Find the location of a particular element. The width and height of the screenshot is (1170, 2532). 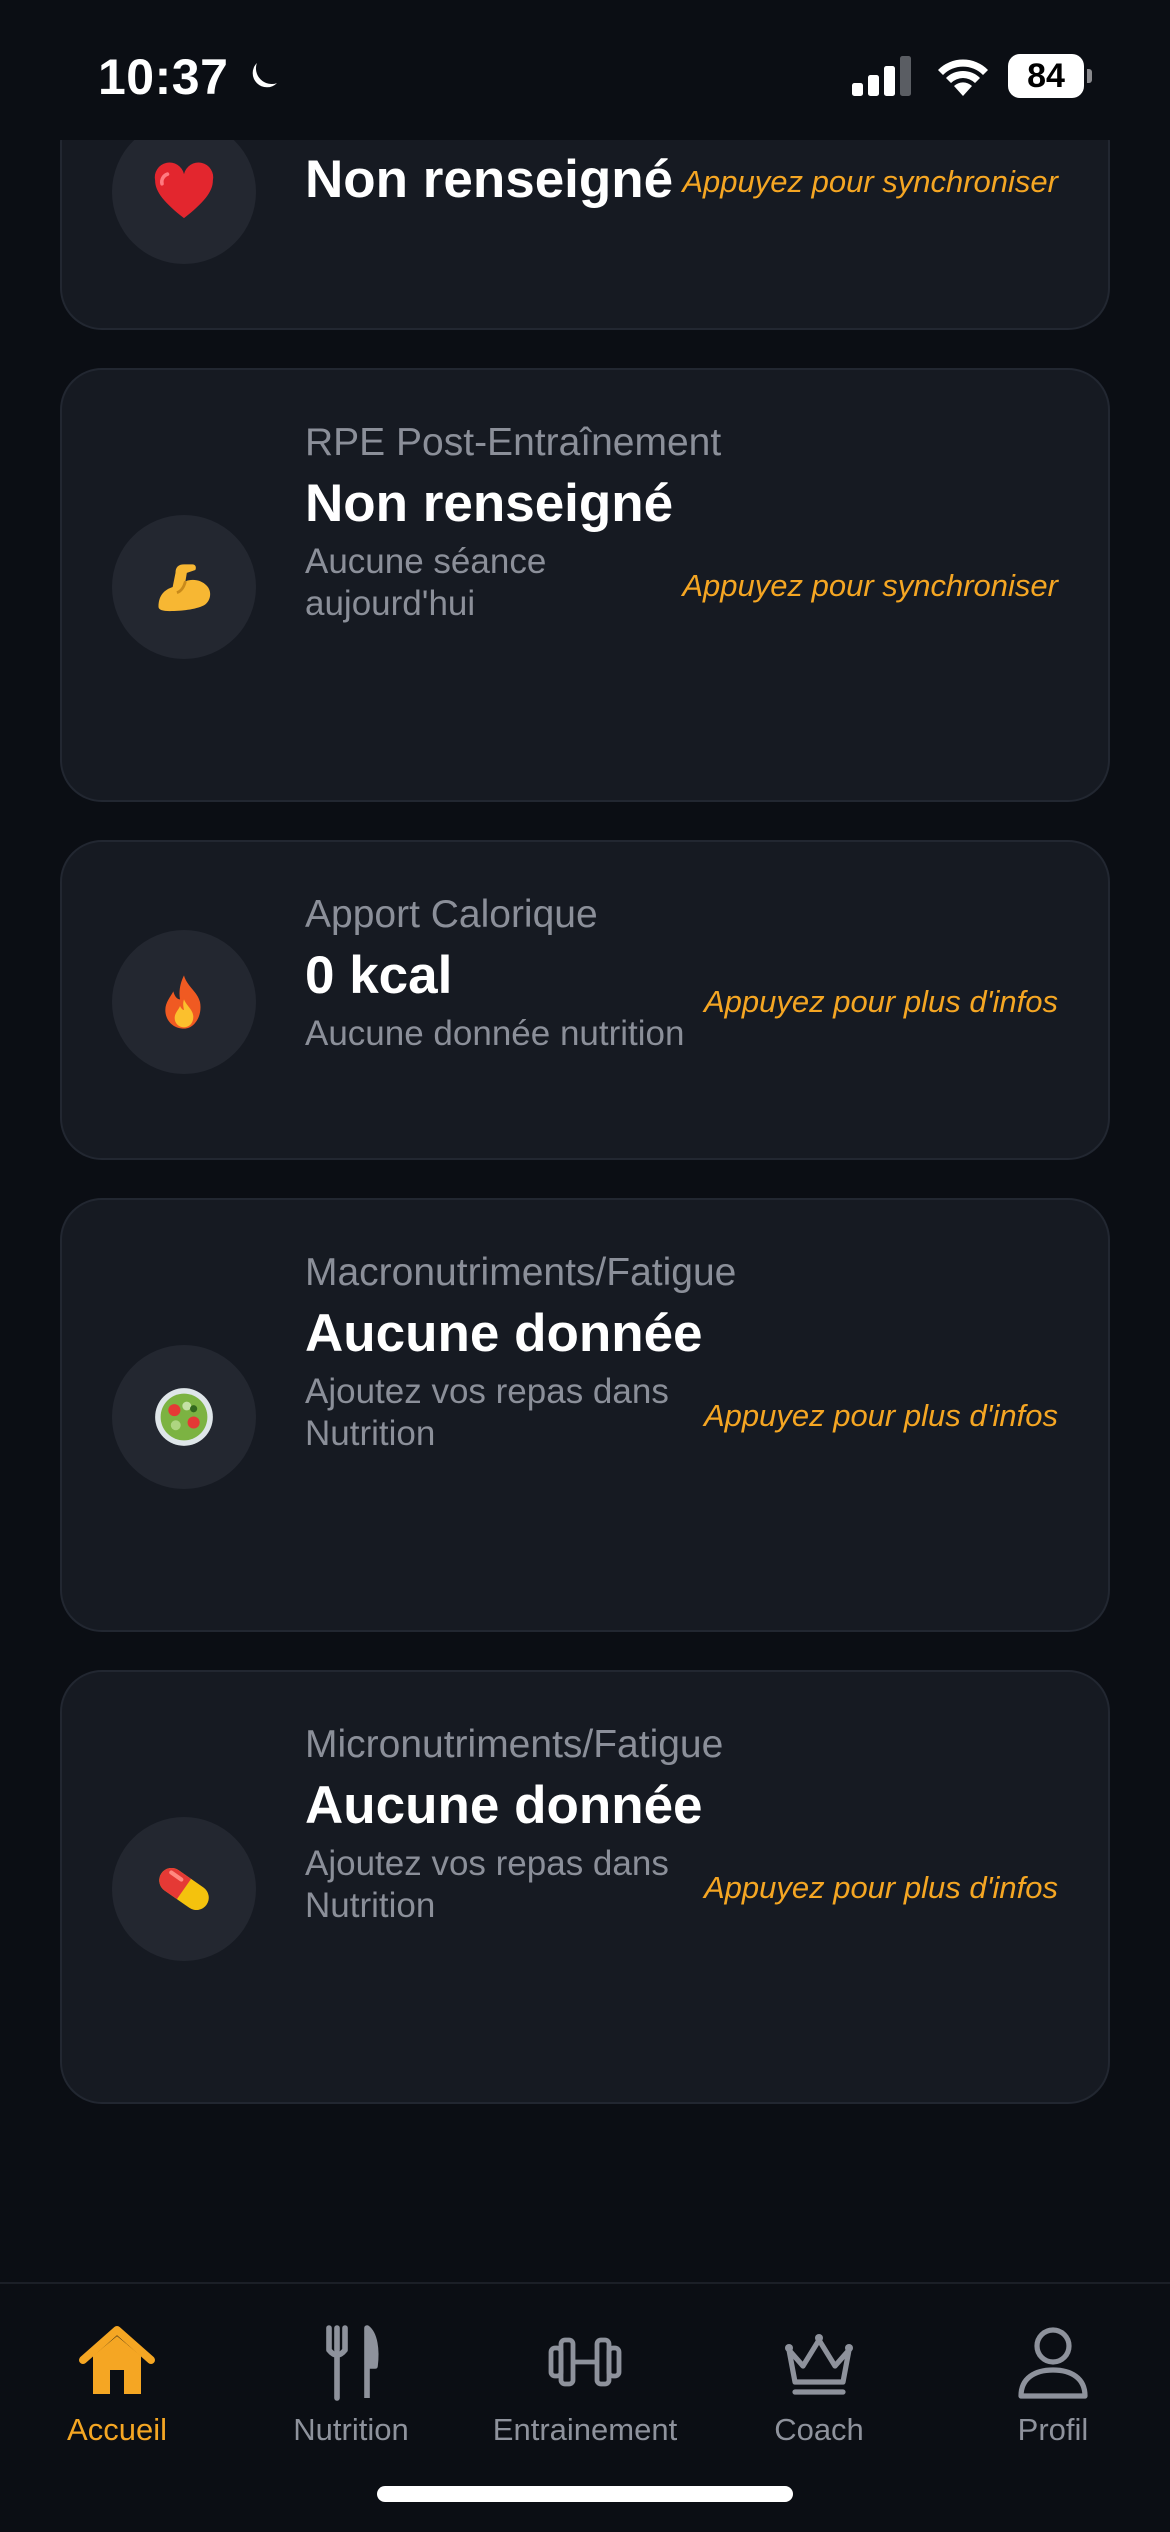

tab-coach: Coach is located at coordinates (819, 2404).